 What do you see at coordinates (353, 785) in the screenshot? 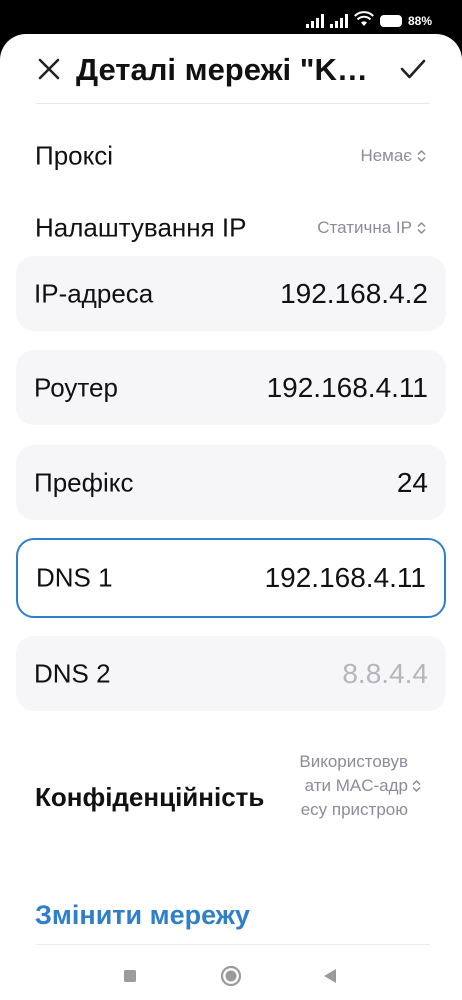
I see `privacy-value: Використовувати MAC-адресу пристрою` at bounding box center [353, 785].